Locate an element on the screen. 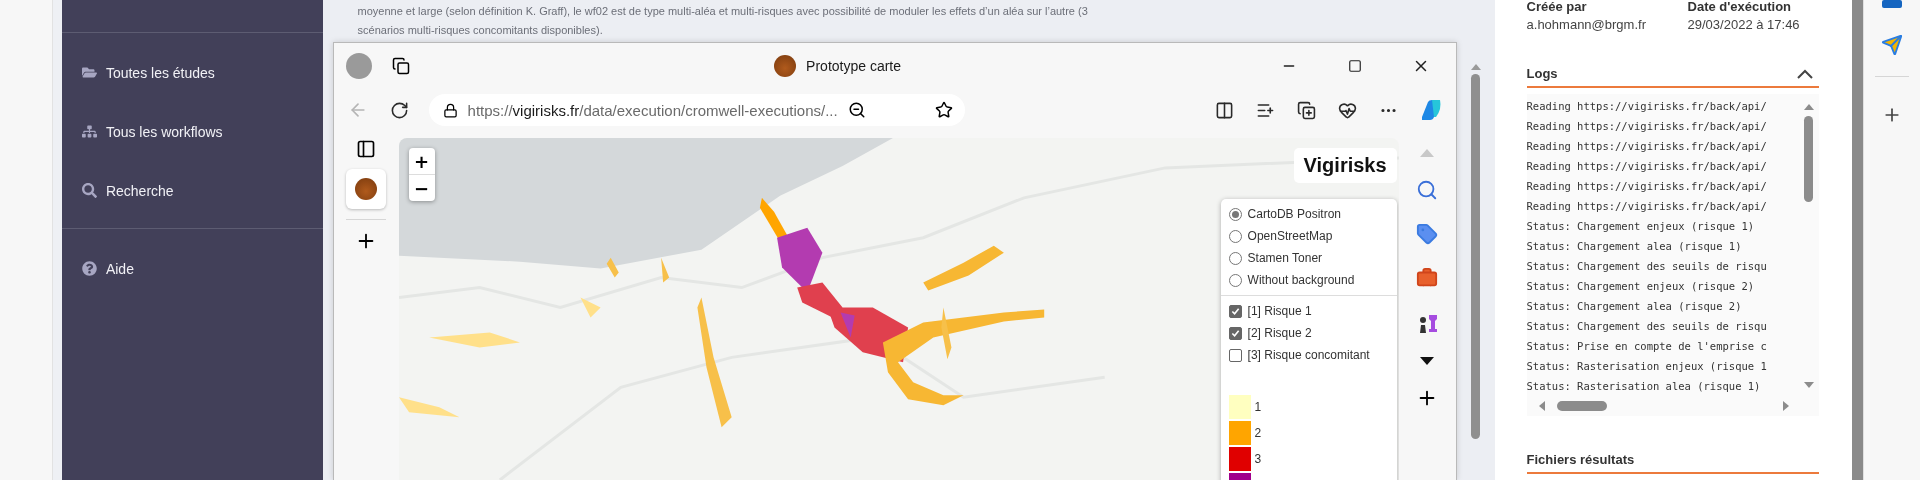 The height and width of the screenshot is (480, 1920). log-line: Status: Chargement alea (risque 2) is located at coordinates (1634, 306).